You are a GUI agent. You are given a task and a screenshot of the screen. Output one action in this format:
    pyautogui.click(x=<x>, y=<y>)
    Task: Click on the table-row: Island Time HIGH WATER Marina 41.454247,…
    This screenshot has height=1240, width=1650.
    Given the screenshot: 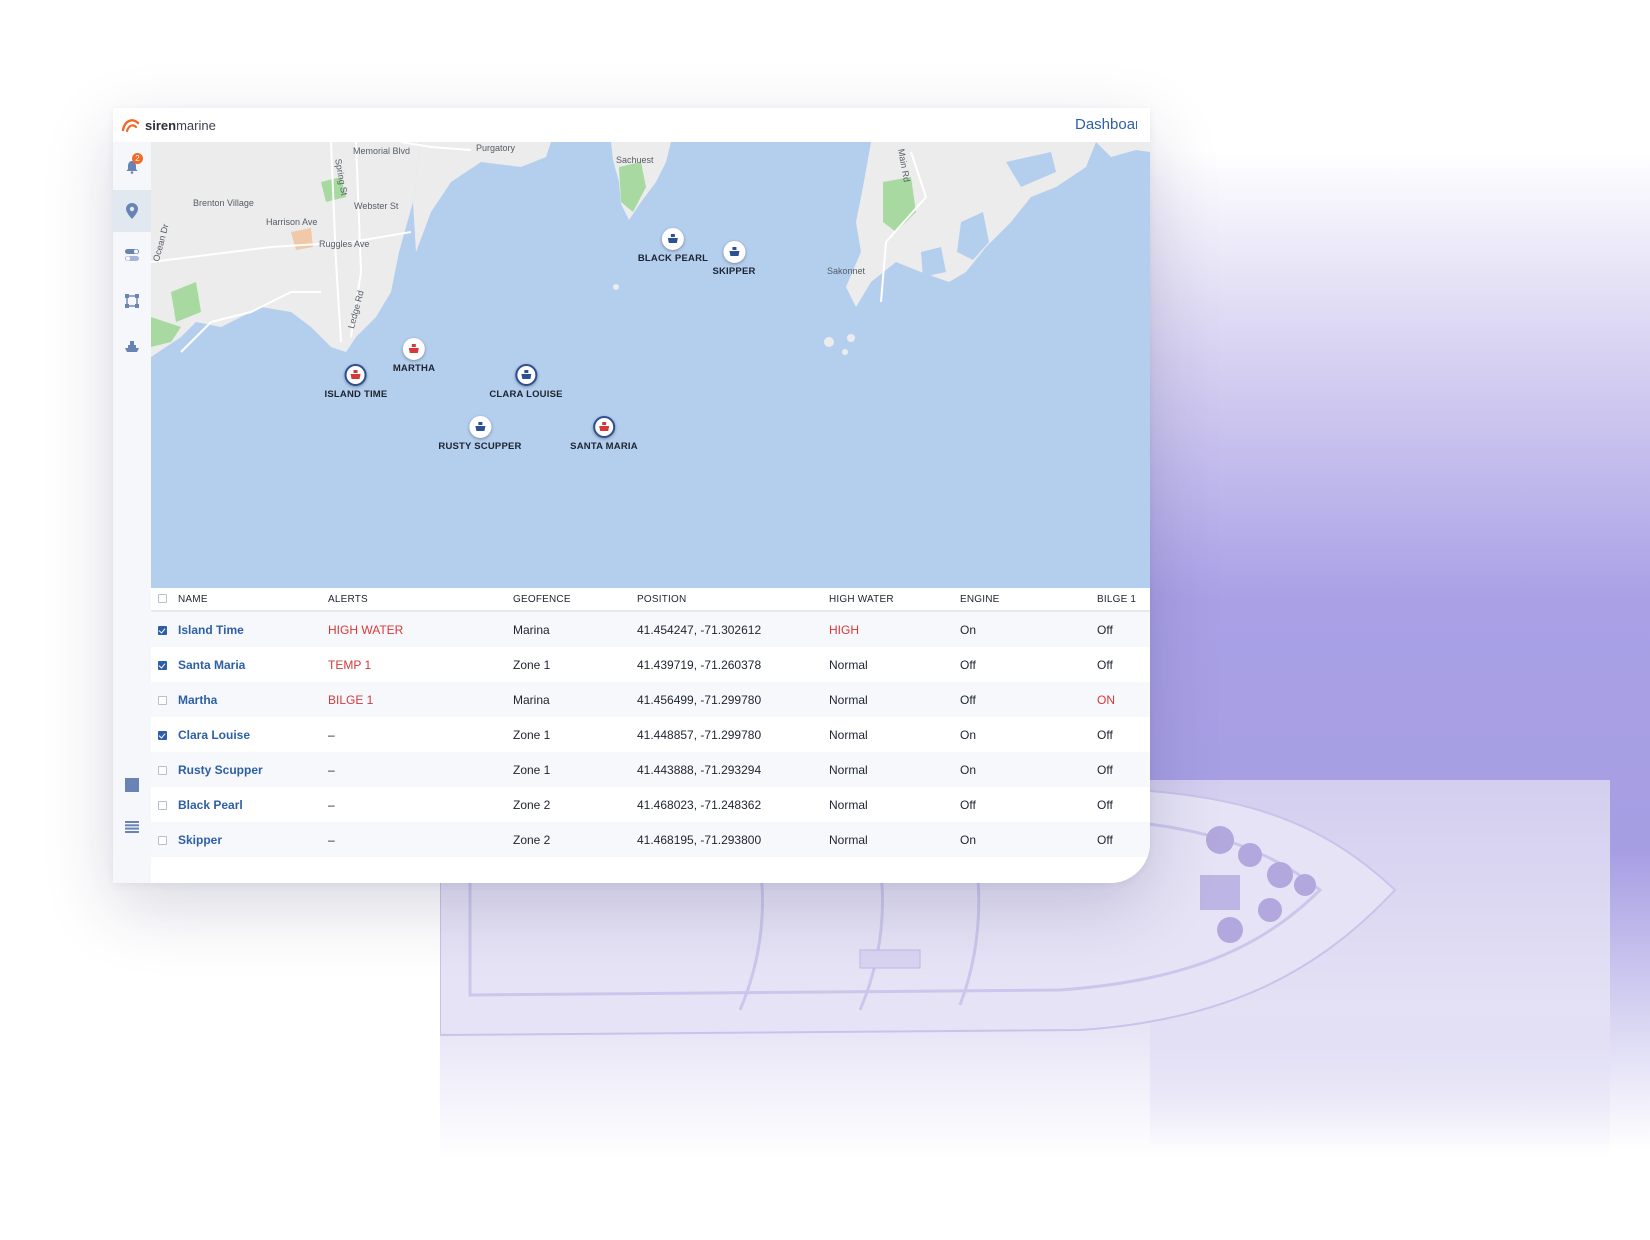 What is the action you would take?
    pyautogui.click(x=650, y=629)
    